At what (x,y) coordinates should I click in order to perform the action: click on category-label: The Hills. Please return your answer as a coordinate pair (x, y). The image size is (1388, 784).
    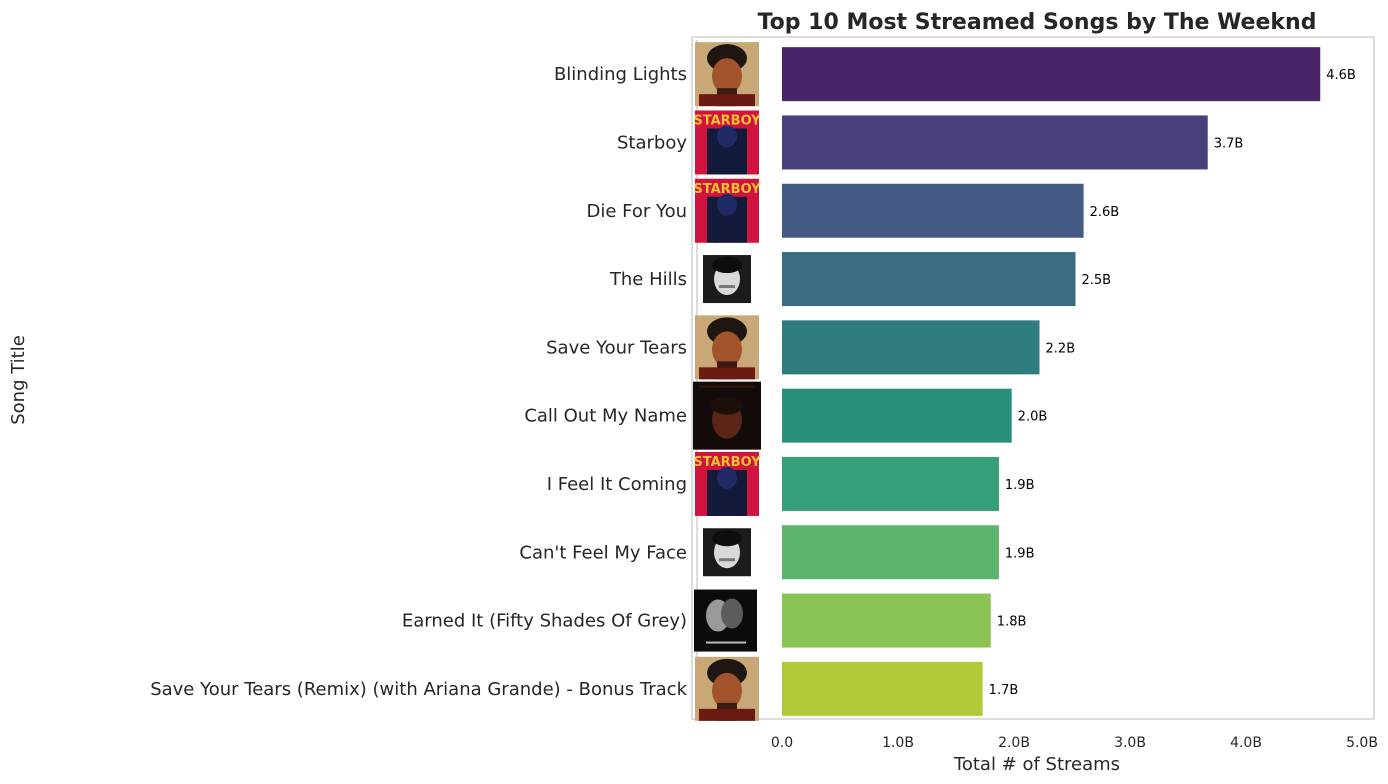
    Looking at the image, I should click on (648, 279).